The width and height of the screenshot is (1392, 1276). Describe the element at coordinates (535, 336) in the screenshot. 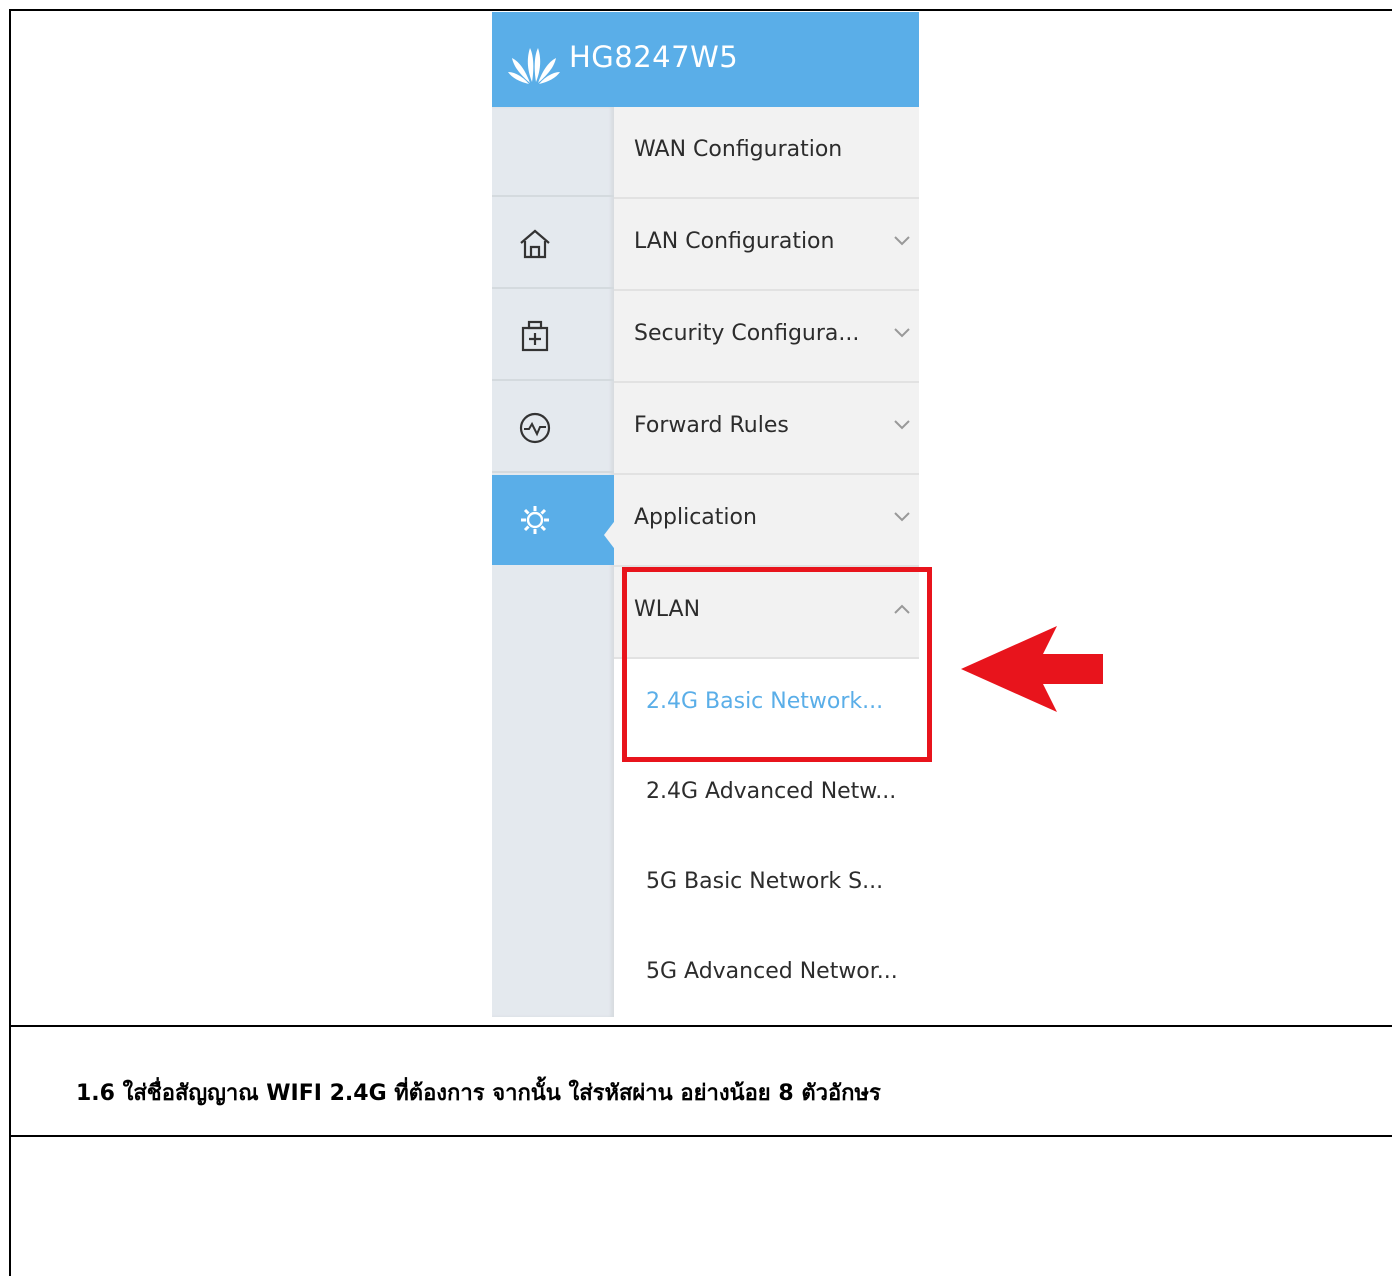

I see `first-aid-kit-icon` at that location.